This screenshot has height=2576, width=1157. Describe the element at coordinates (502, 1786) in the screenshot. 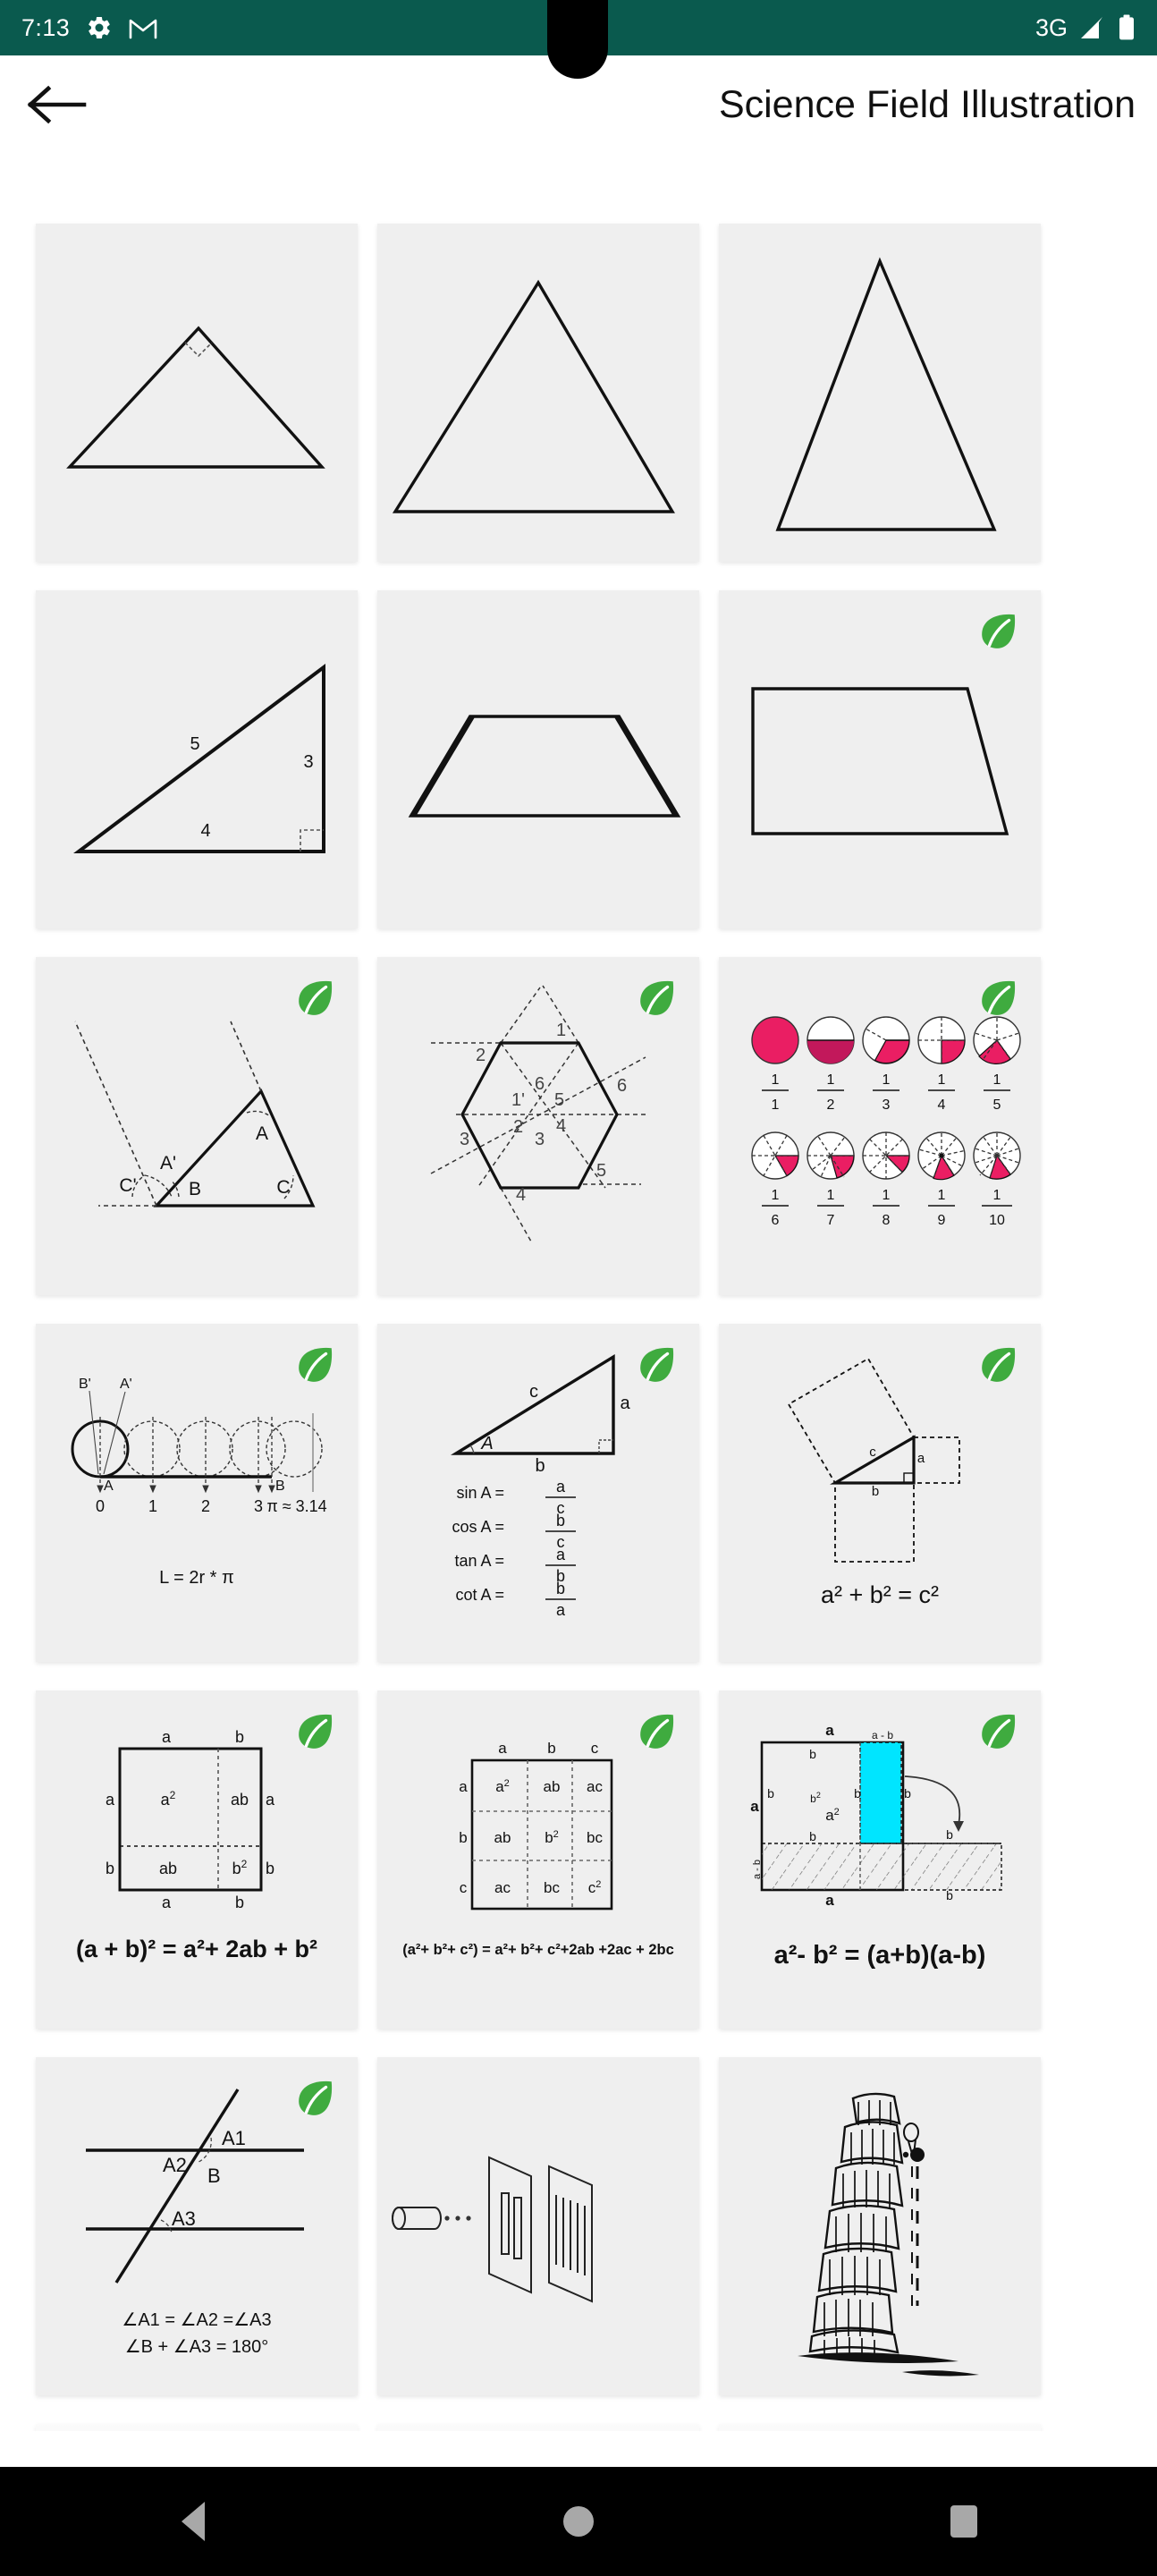

I see `trin-cell: a2` at that location.